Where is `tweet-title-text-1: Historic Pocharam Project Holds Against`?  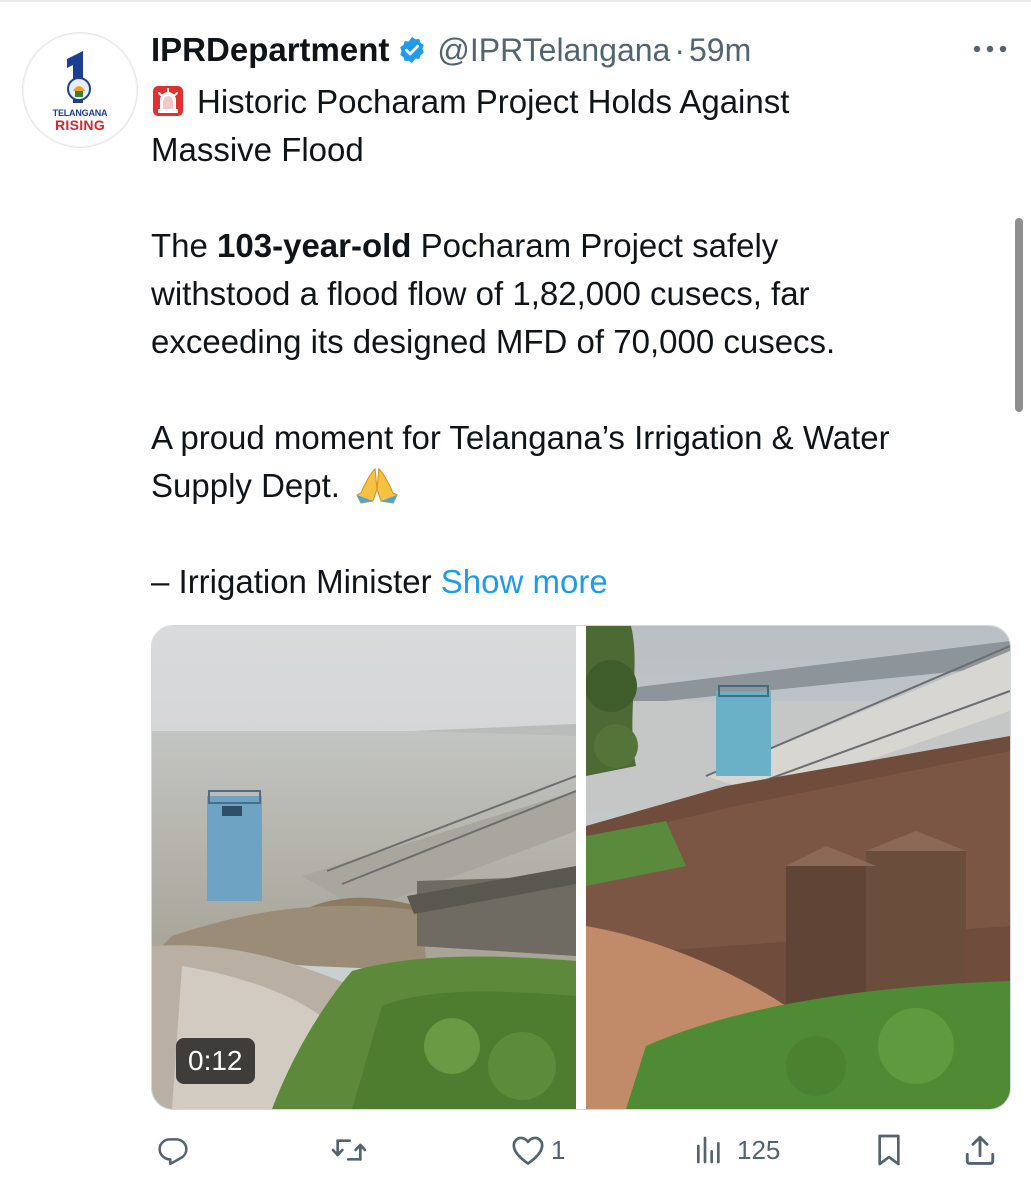 tweet-title-text-1: Historic Pocharam Project Holds Against is located at coordinates (493, 101).